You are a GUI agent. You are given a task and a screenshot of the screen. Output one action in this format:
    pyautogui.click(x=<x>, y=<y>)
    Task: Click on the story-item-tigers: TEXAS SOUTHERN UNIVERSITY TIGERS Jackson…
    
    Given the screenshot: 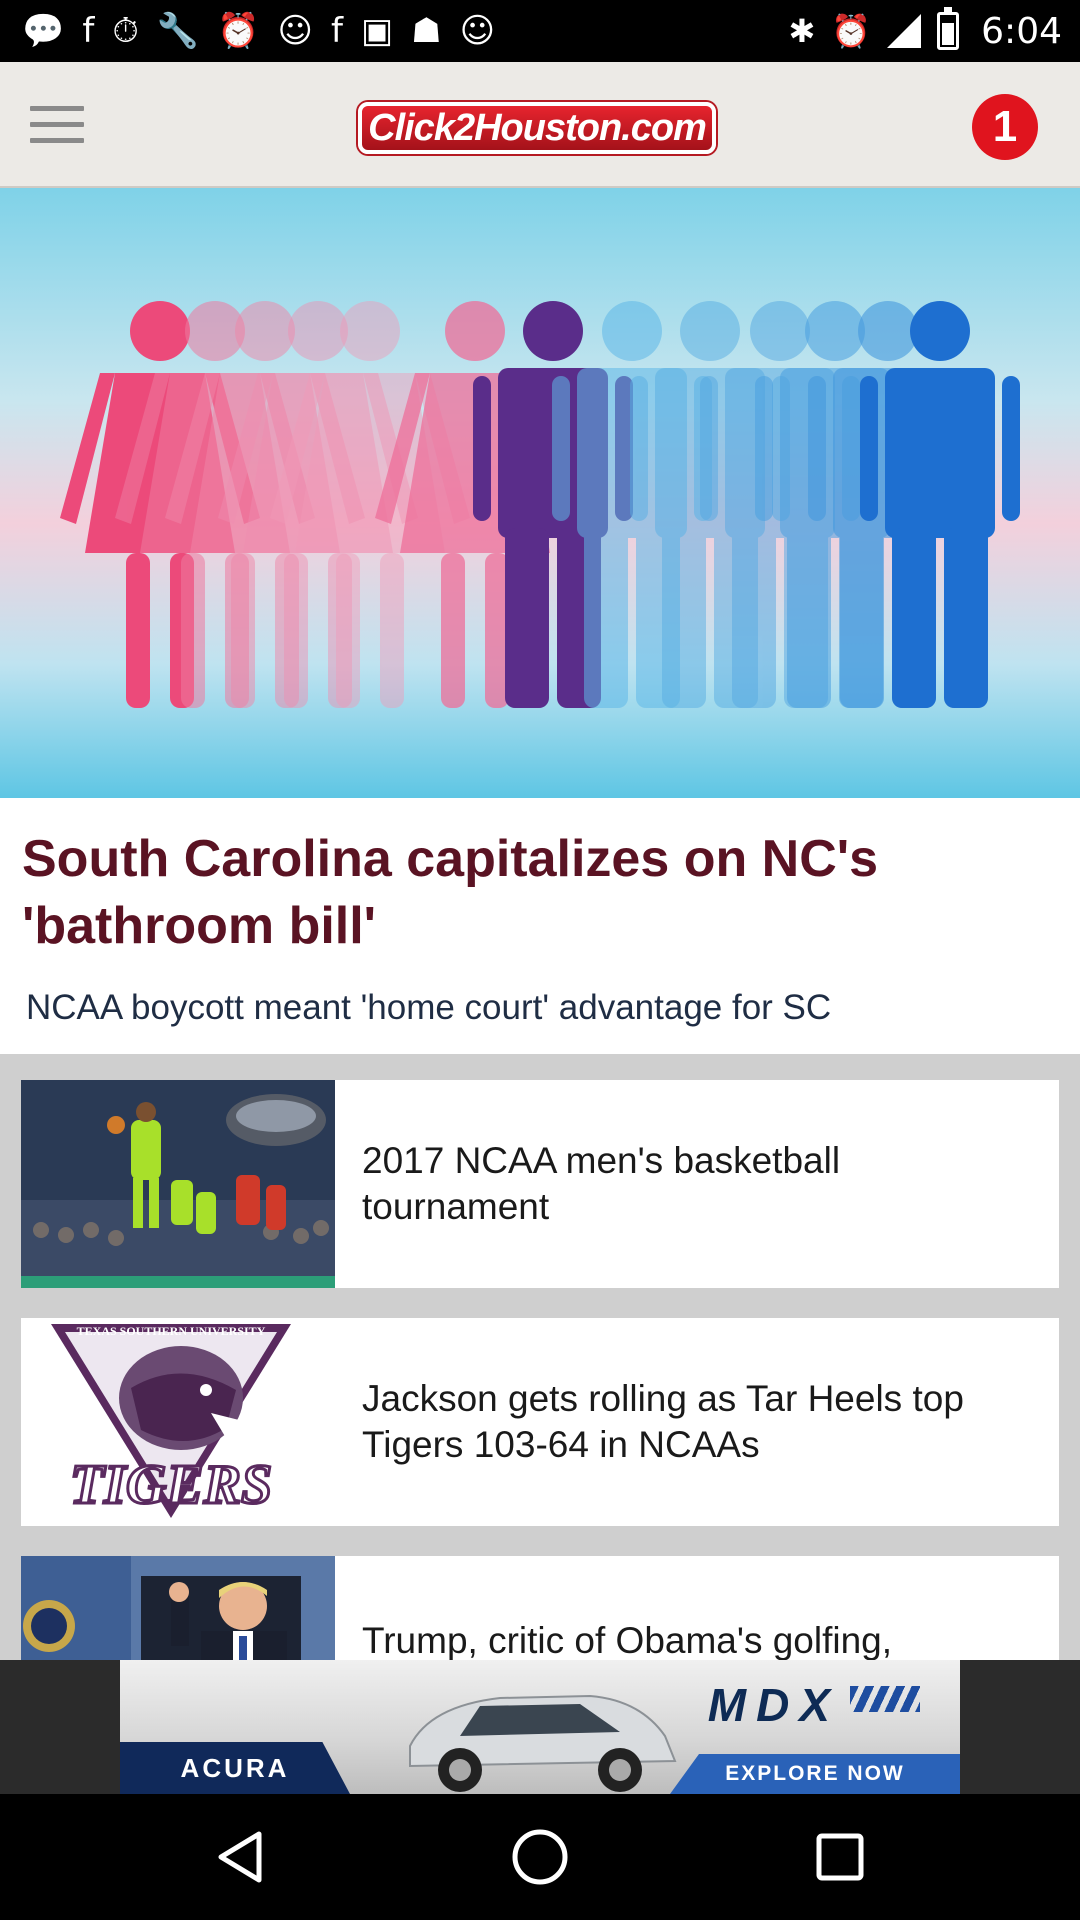 What is the action you would take?
    pyautogui.click(x=540, y=1422)
    